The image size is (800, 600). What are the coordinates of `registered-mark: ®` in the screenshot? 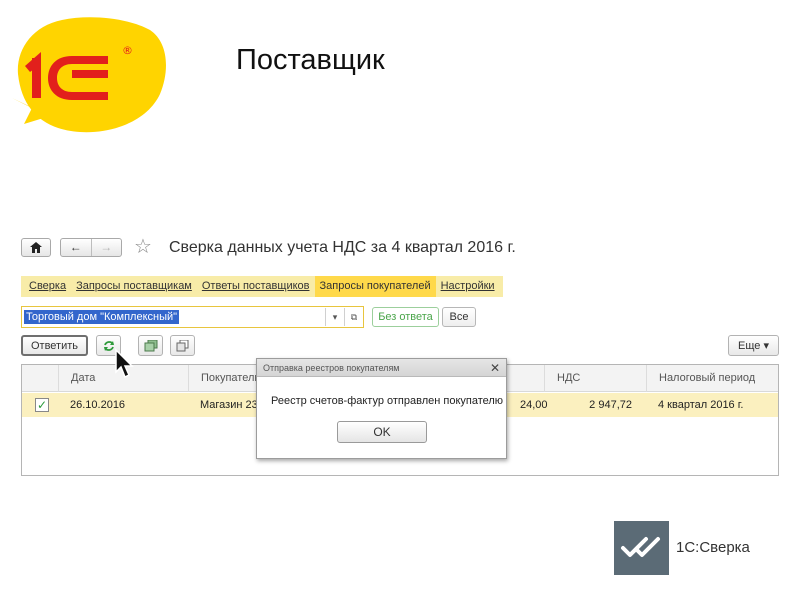 It's located at (127, 50).